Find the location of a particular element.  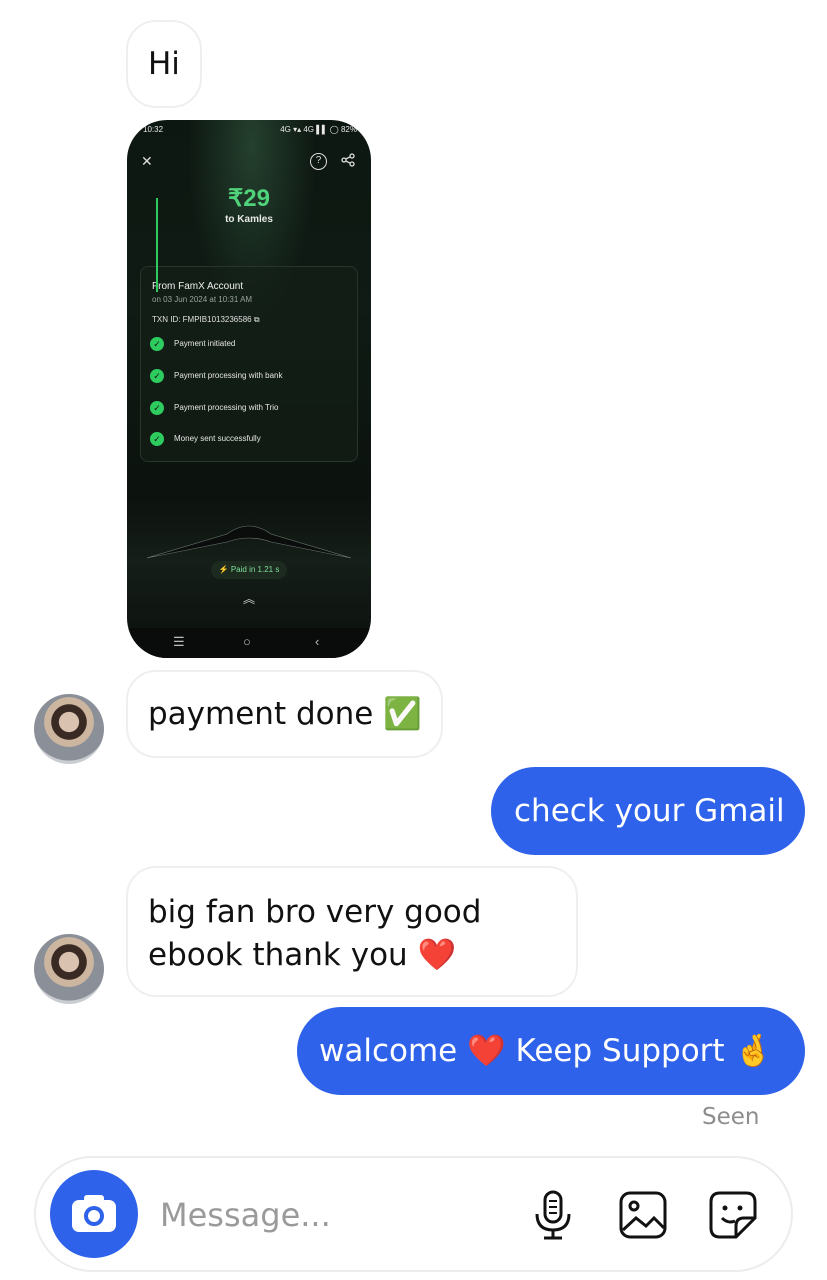

sticker-icon is located at coordinates (733, 1215).